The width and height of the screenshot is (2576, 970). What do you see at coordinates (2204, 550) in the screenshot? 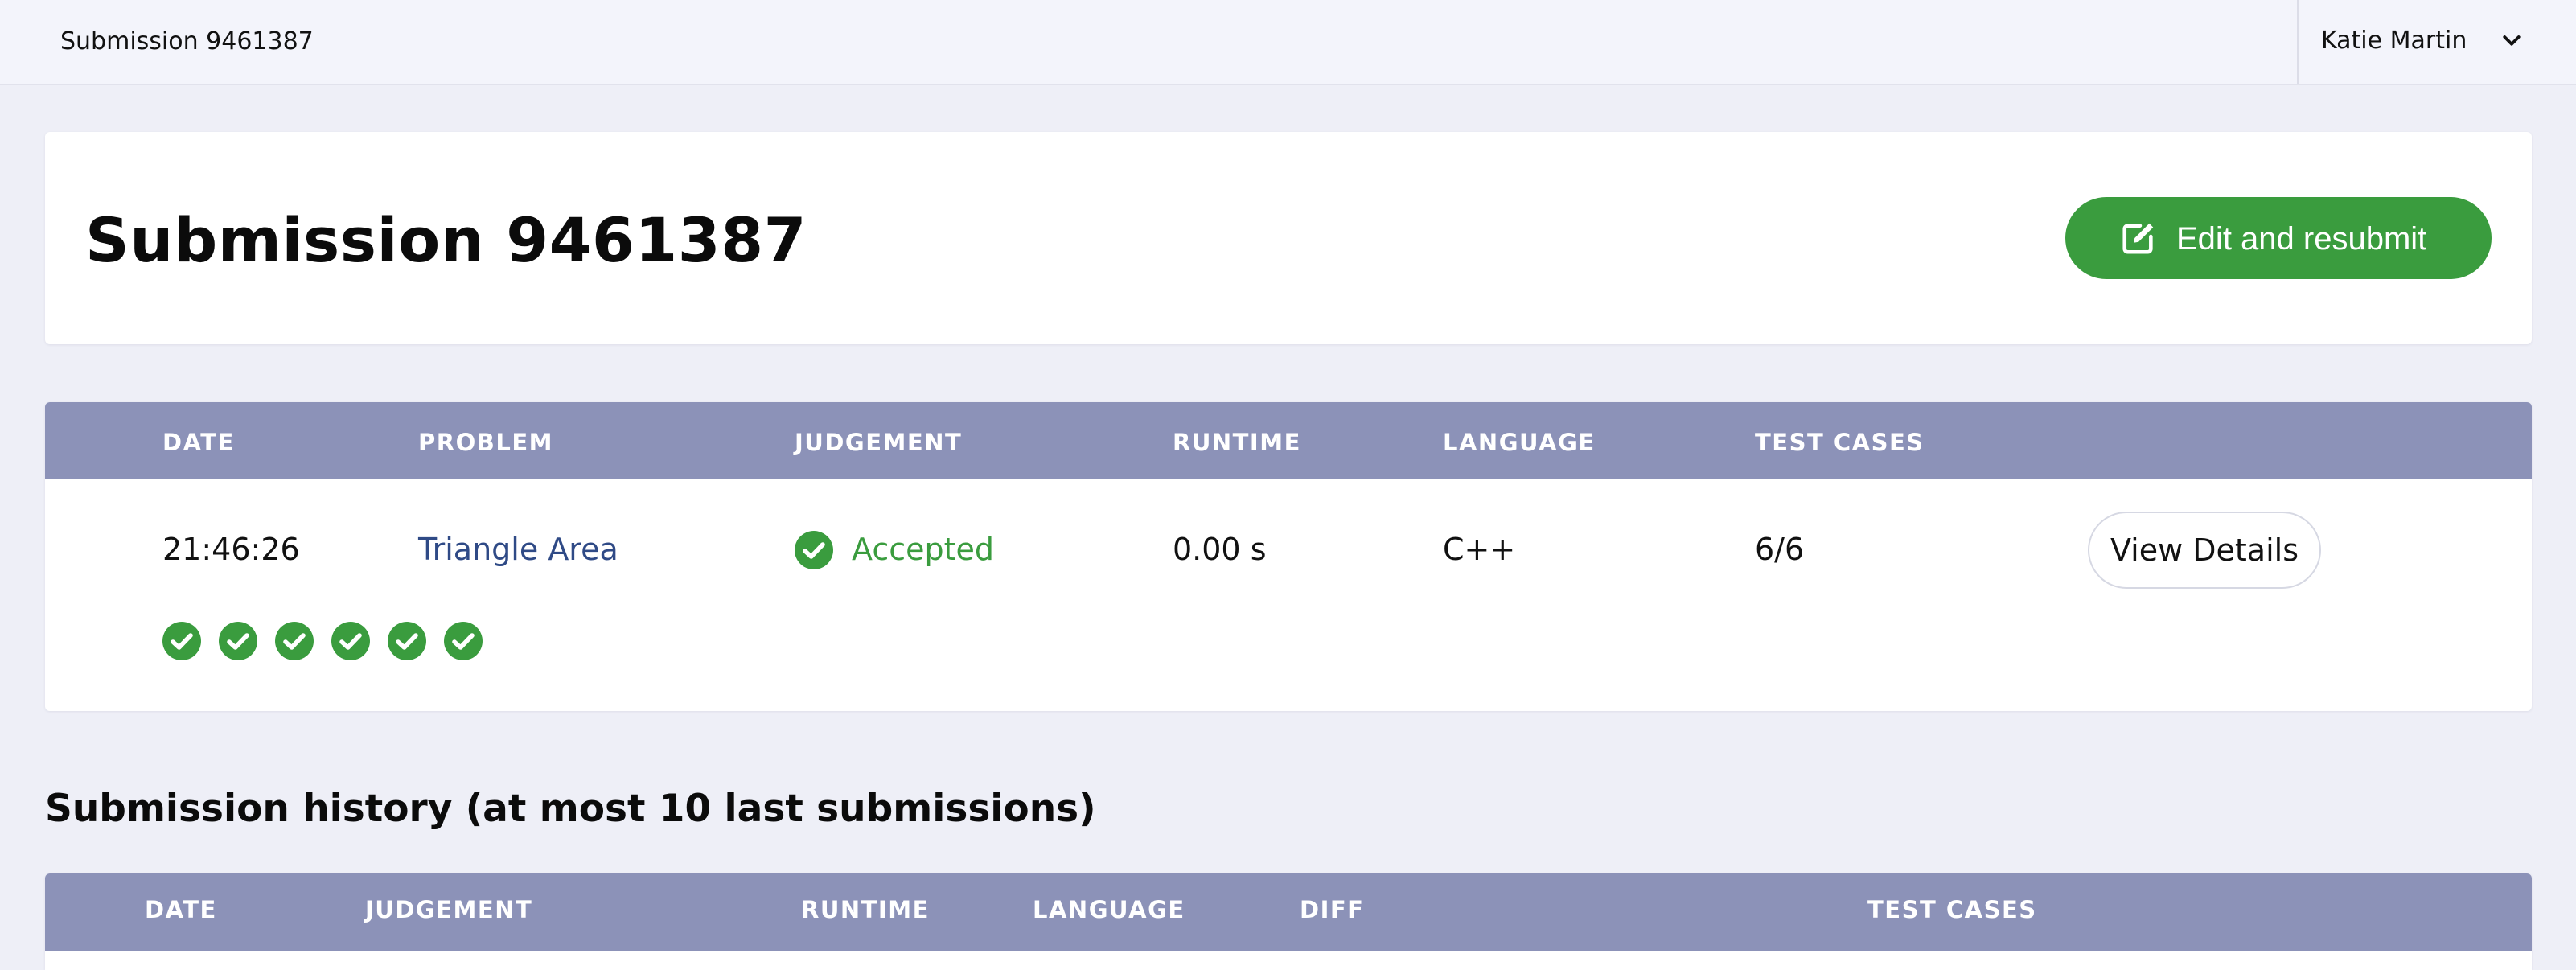
I see `view-details-button: View Details` at bounding box center [2204, 550].